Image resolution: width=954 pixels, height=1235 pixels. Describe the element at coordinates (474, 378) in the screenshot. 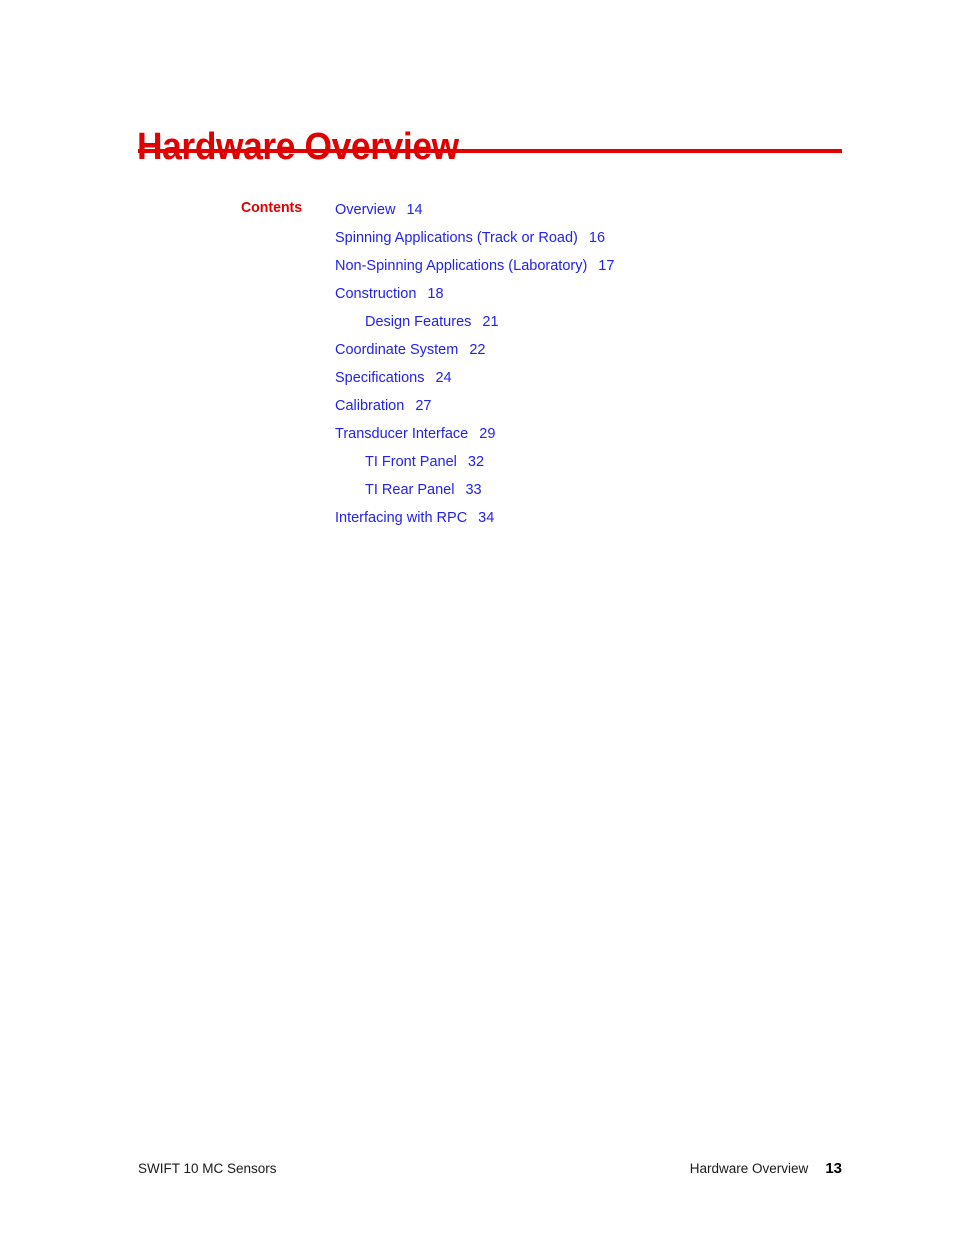

I see `toc-entry: Specifications 24` at that location.